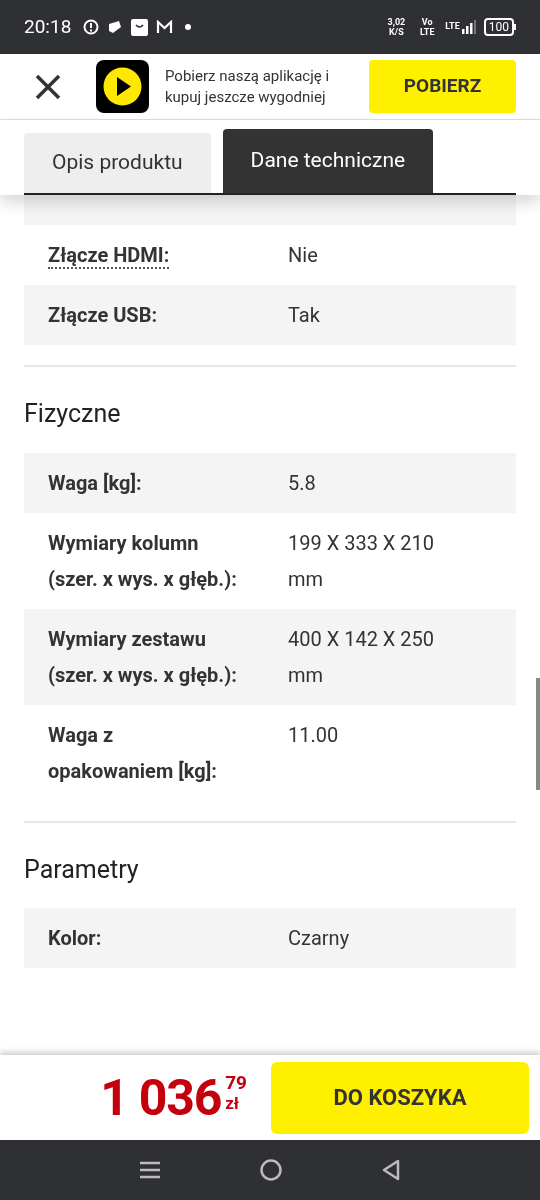 The height and width of the screenshot is (1200, 540). Describe the element at coordinates (442, 86) in the screenshot. I see `download-button: POBIERZ` at that location.